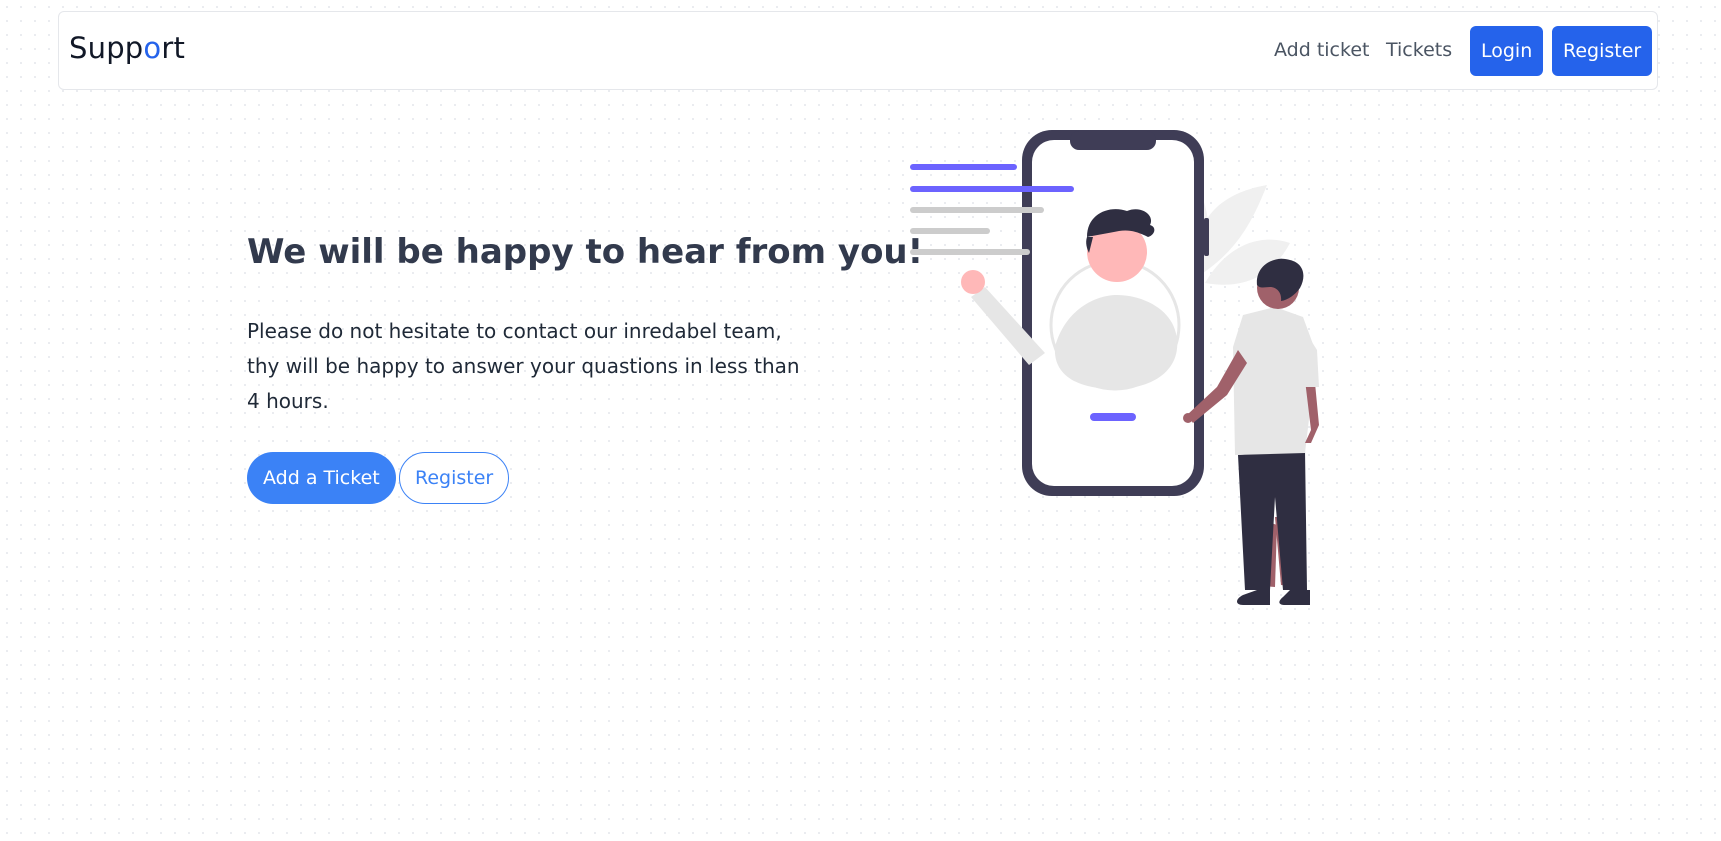 This screenshot has height=841, width=1721. Describe the element at coordinates (454, 478) in the screenshot. I see `hero-register-button: Register` at that location.